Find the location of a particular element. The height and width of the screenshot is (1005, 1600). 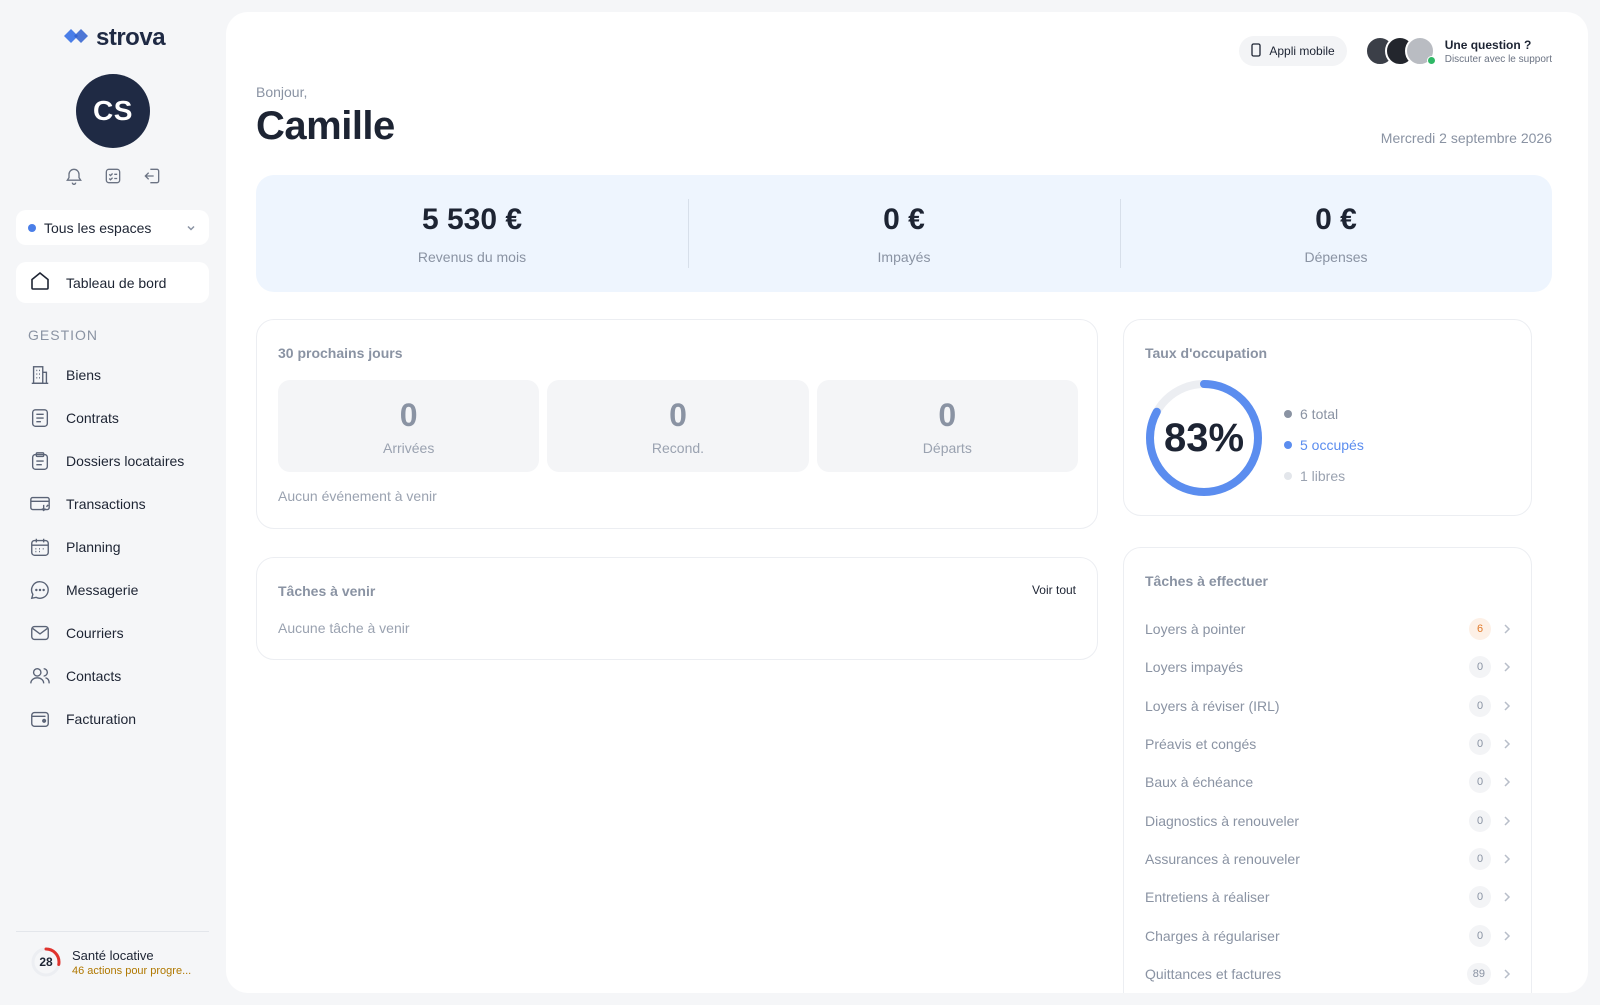

todo-label: Assurances à renouveler is located at coordinates (1222, 858).